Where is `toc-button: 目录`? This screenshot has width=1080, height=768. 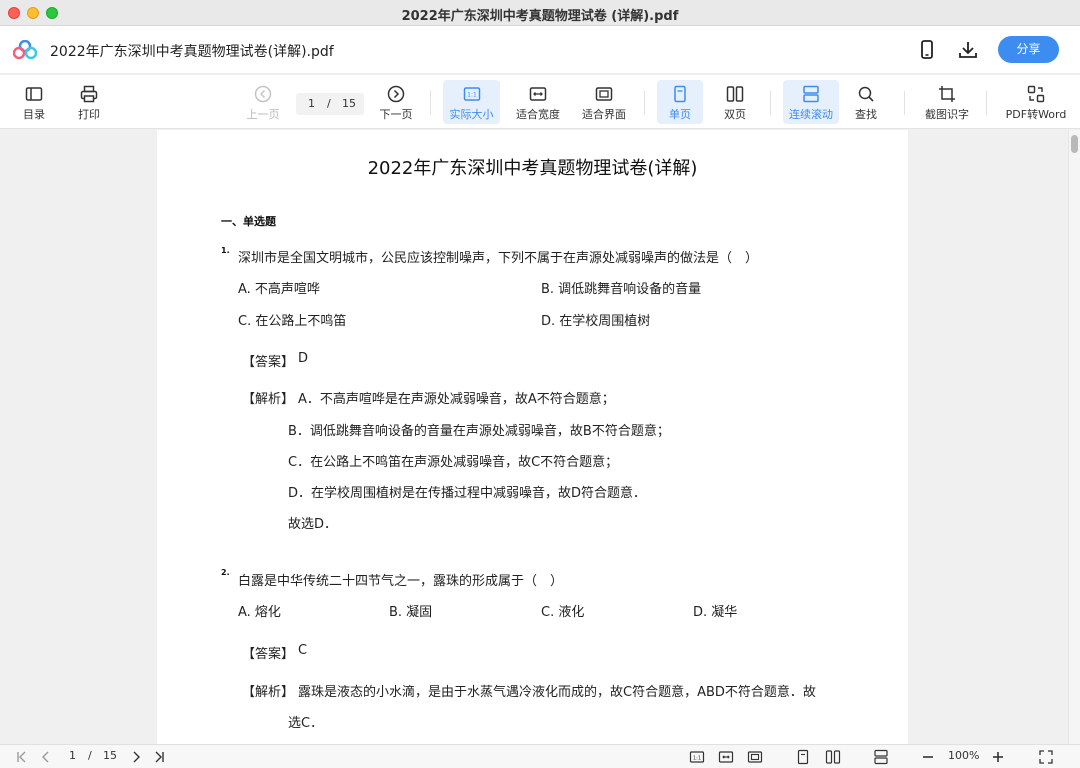 toc-button: 目录 is located at coordinates (34, 102).